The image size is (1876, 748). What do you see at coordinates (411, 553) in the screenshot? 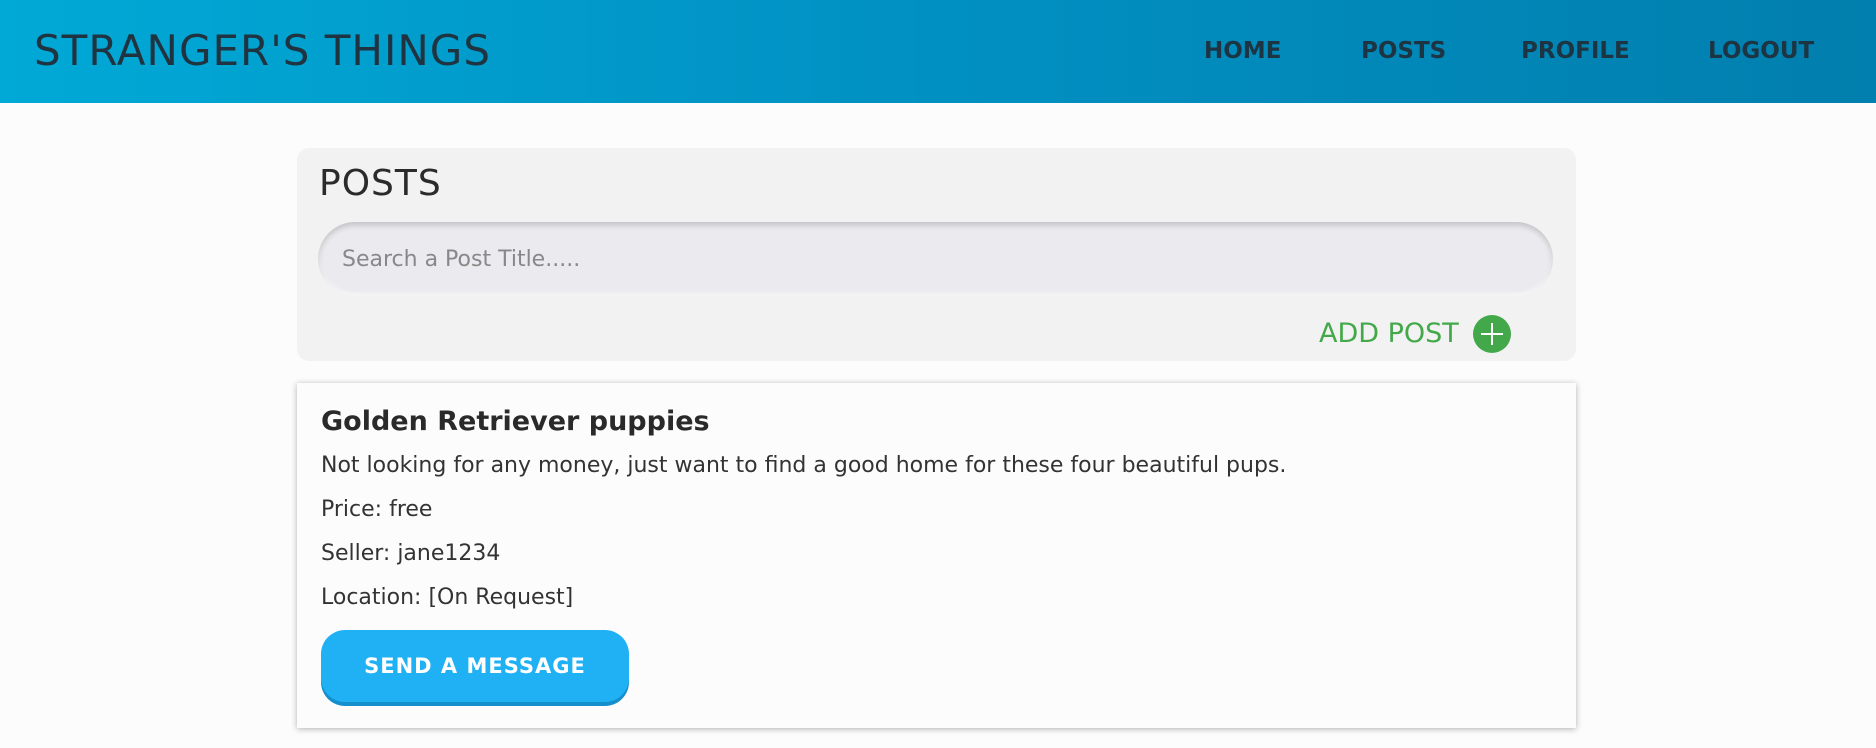
I see `post-seller: Seller: jane1234` at bounding box center [411, 553].